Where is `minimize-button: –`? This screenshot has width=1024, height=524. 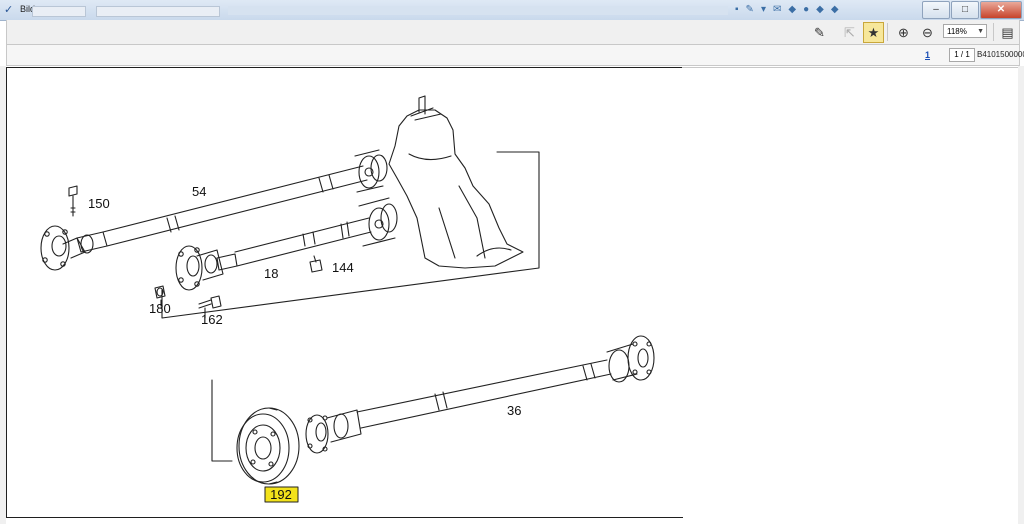 minimize-button: – is located at coordinates (936, 10).